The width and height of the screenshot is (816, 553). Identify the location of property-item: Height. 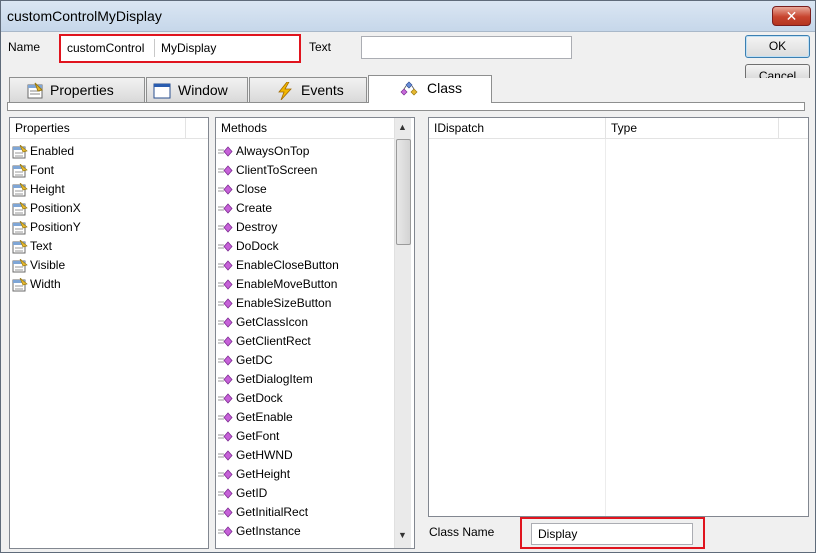
(38, 189).